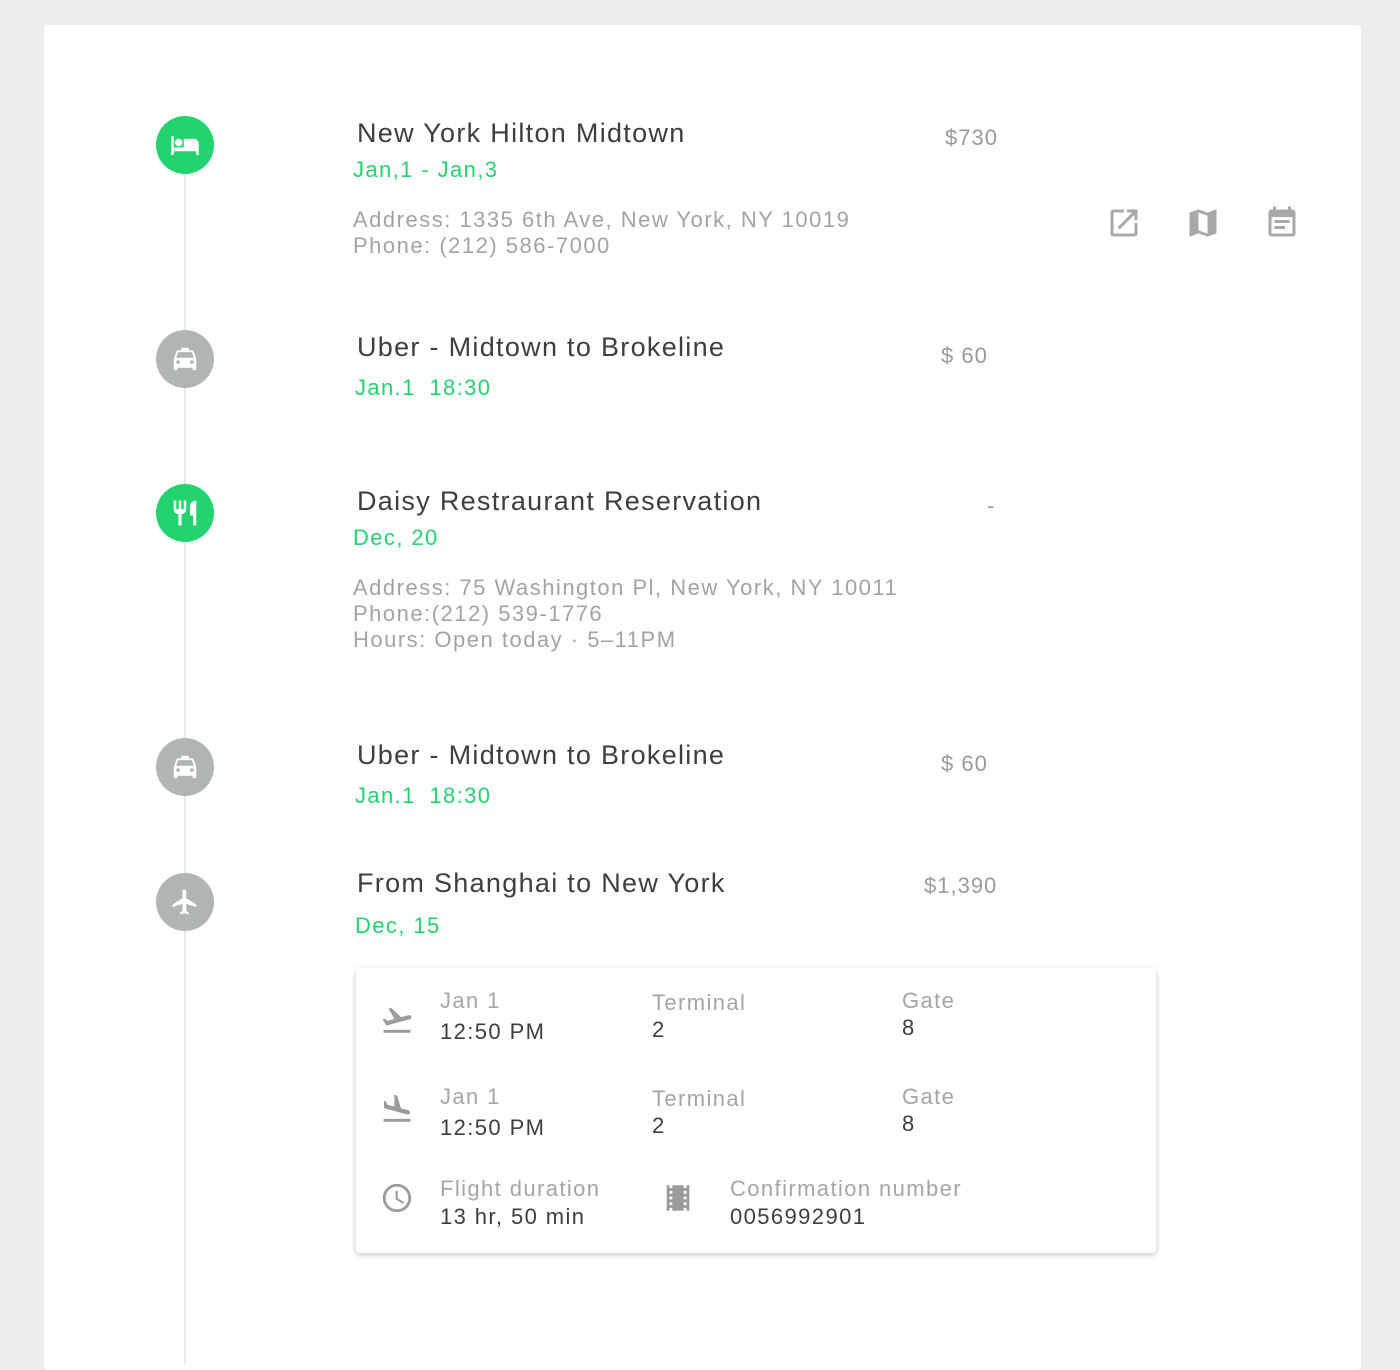  I want to click on map-icon, so click(1203, 223).